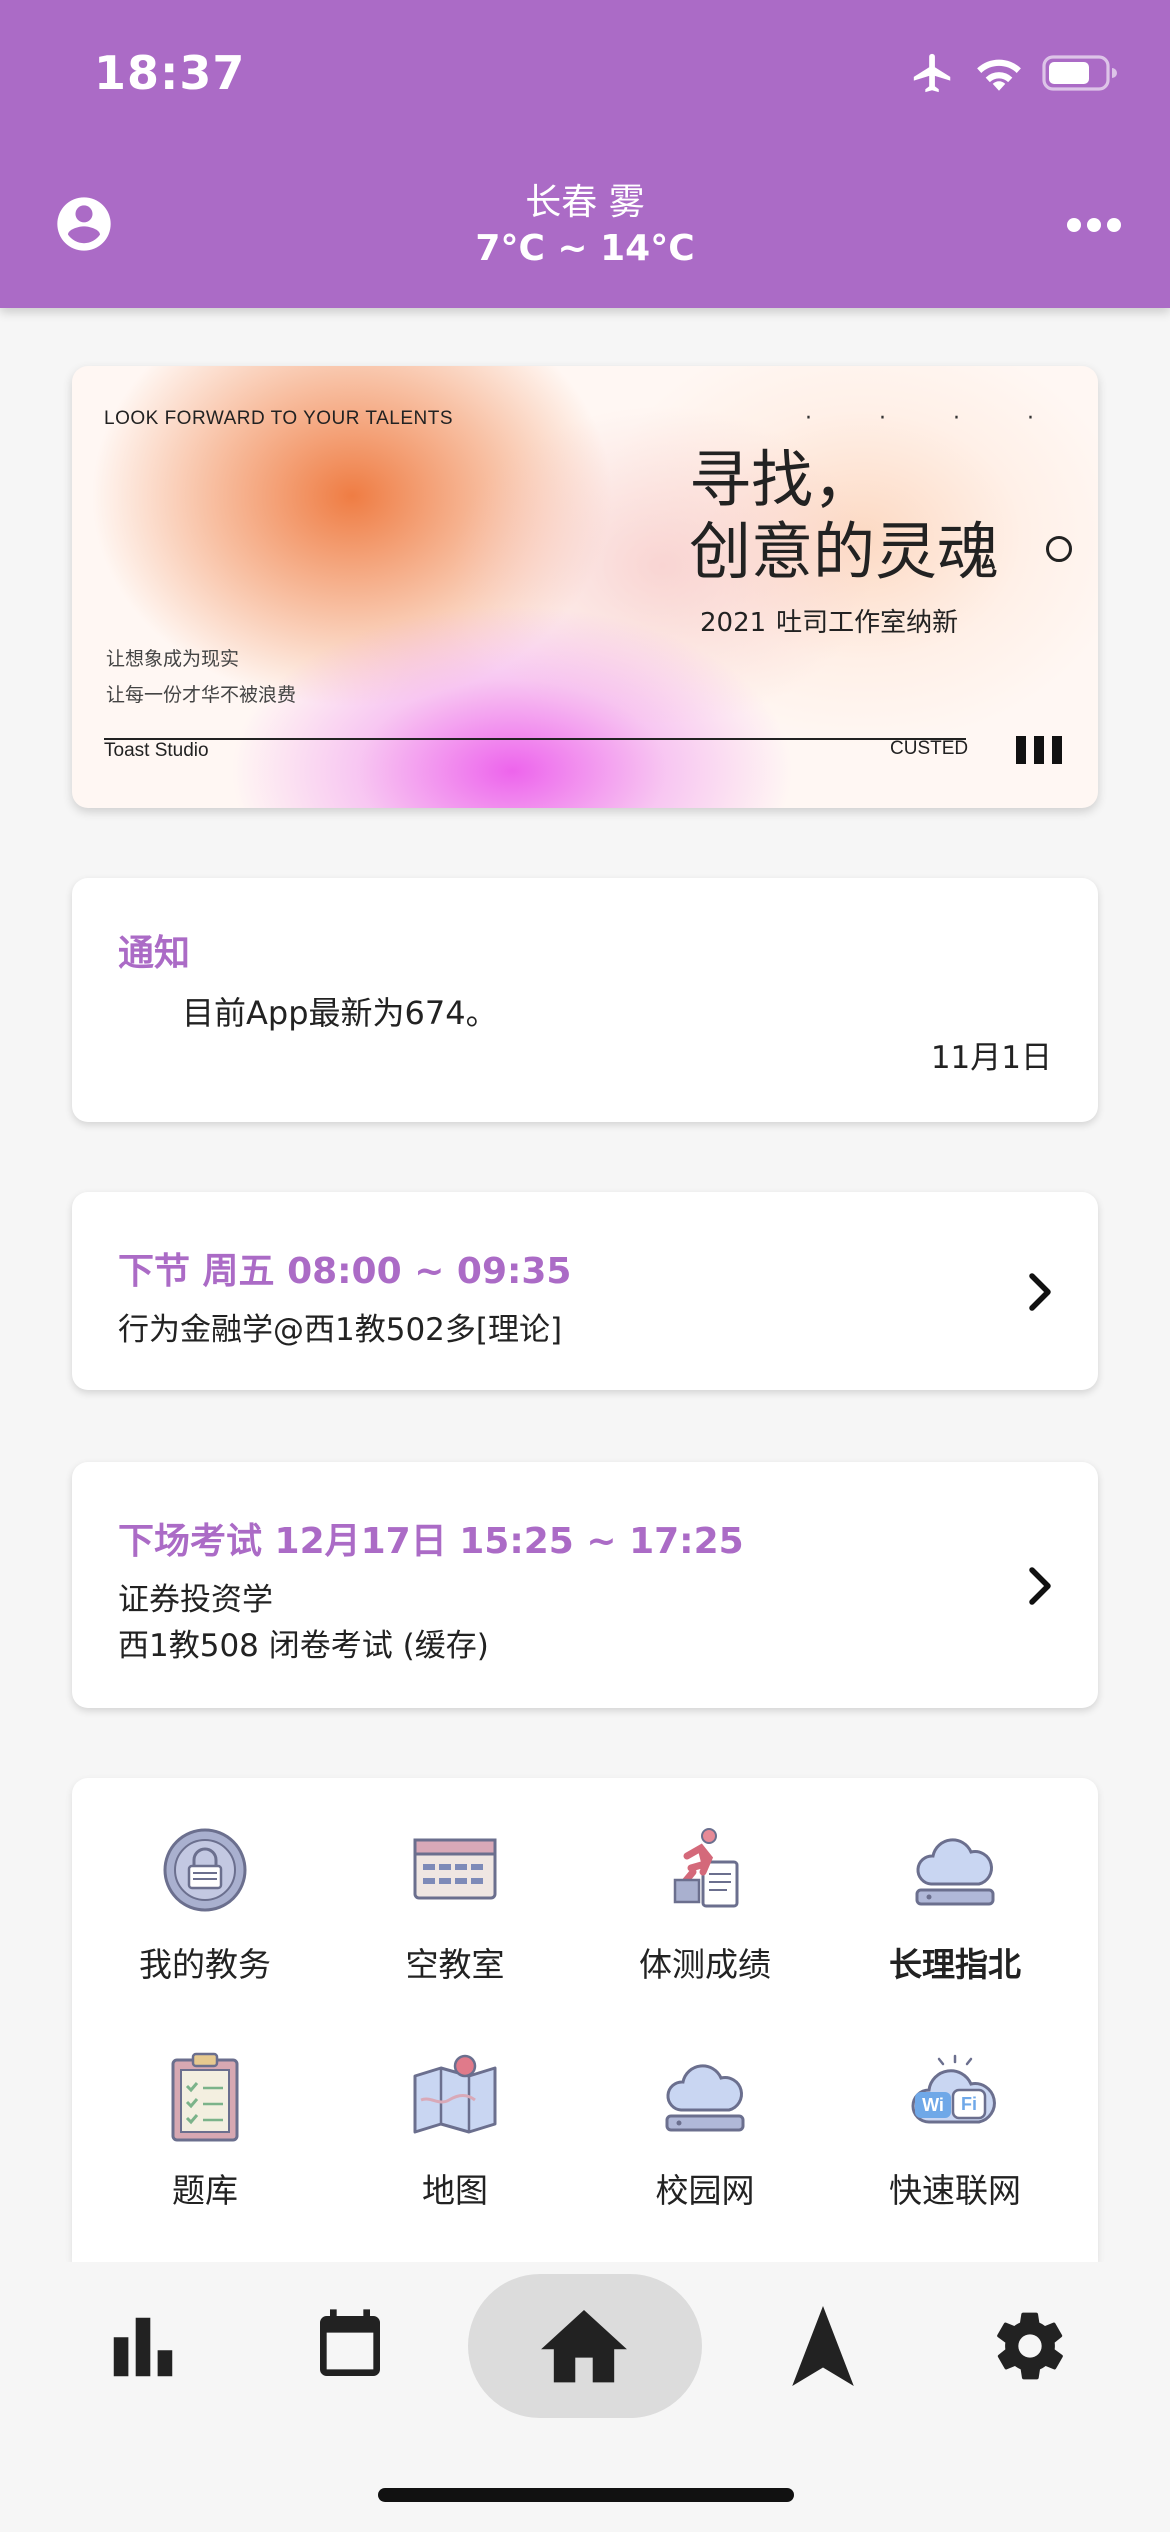  I want to click on calendar-icon, so click(350, 2346).